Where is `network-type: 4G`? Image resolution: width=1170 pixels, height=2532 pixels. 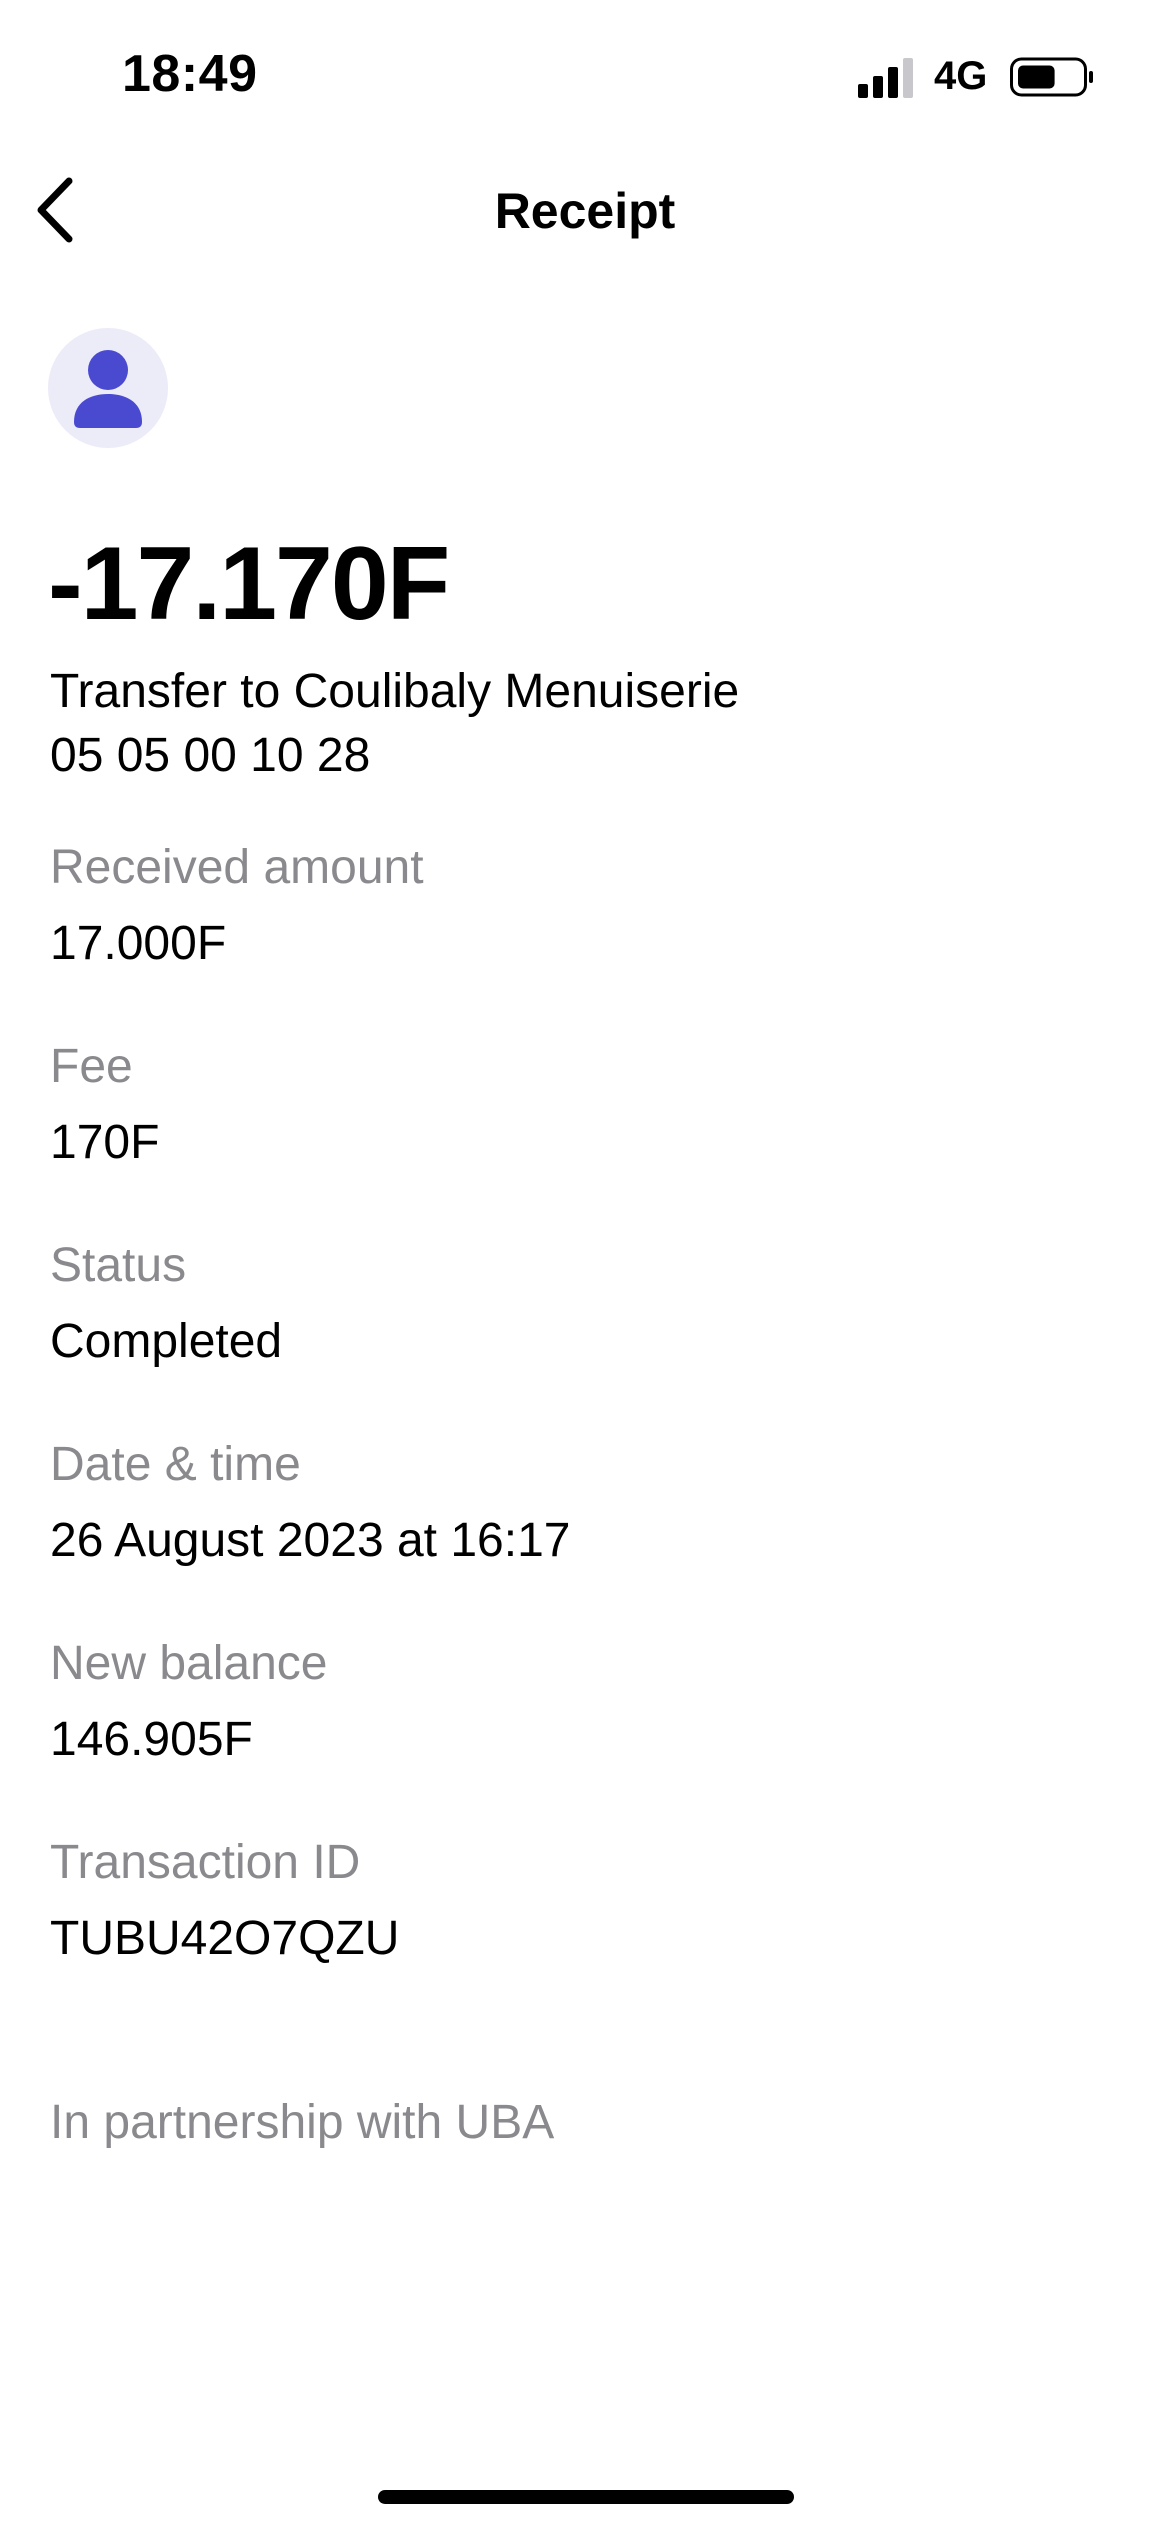 network-type: 4G is located at coordinates (961, 76).